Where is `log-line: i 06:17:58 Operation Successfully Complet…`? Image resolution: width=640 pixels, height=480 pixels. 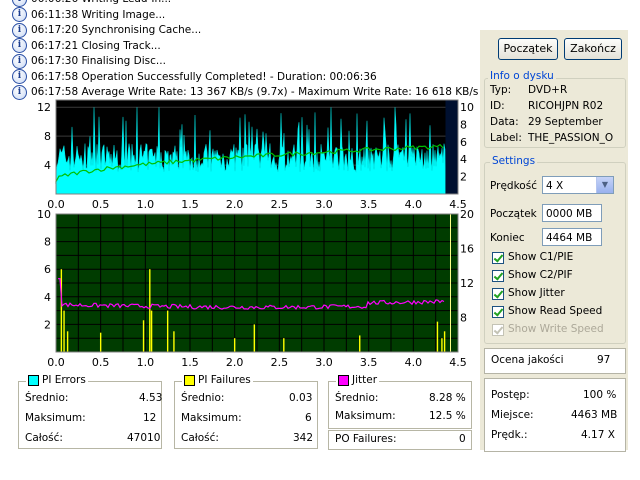 log-line: i 06:17:58 Operation Successfully Complet… is located at coordinates (194, 77).